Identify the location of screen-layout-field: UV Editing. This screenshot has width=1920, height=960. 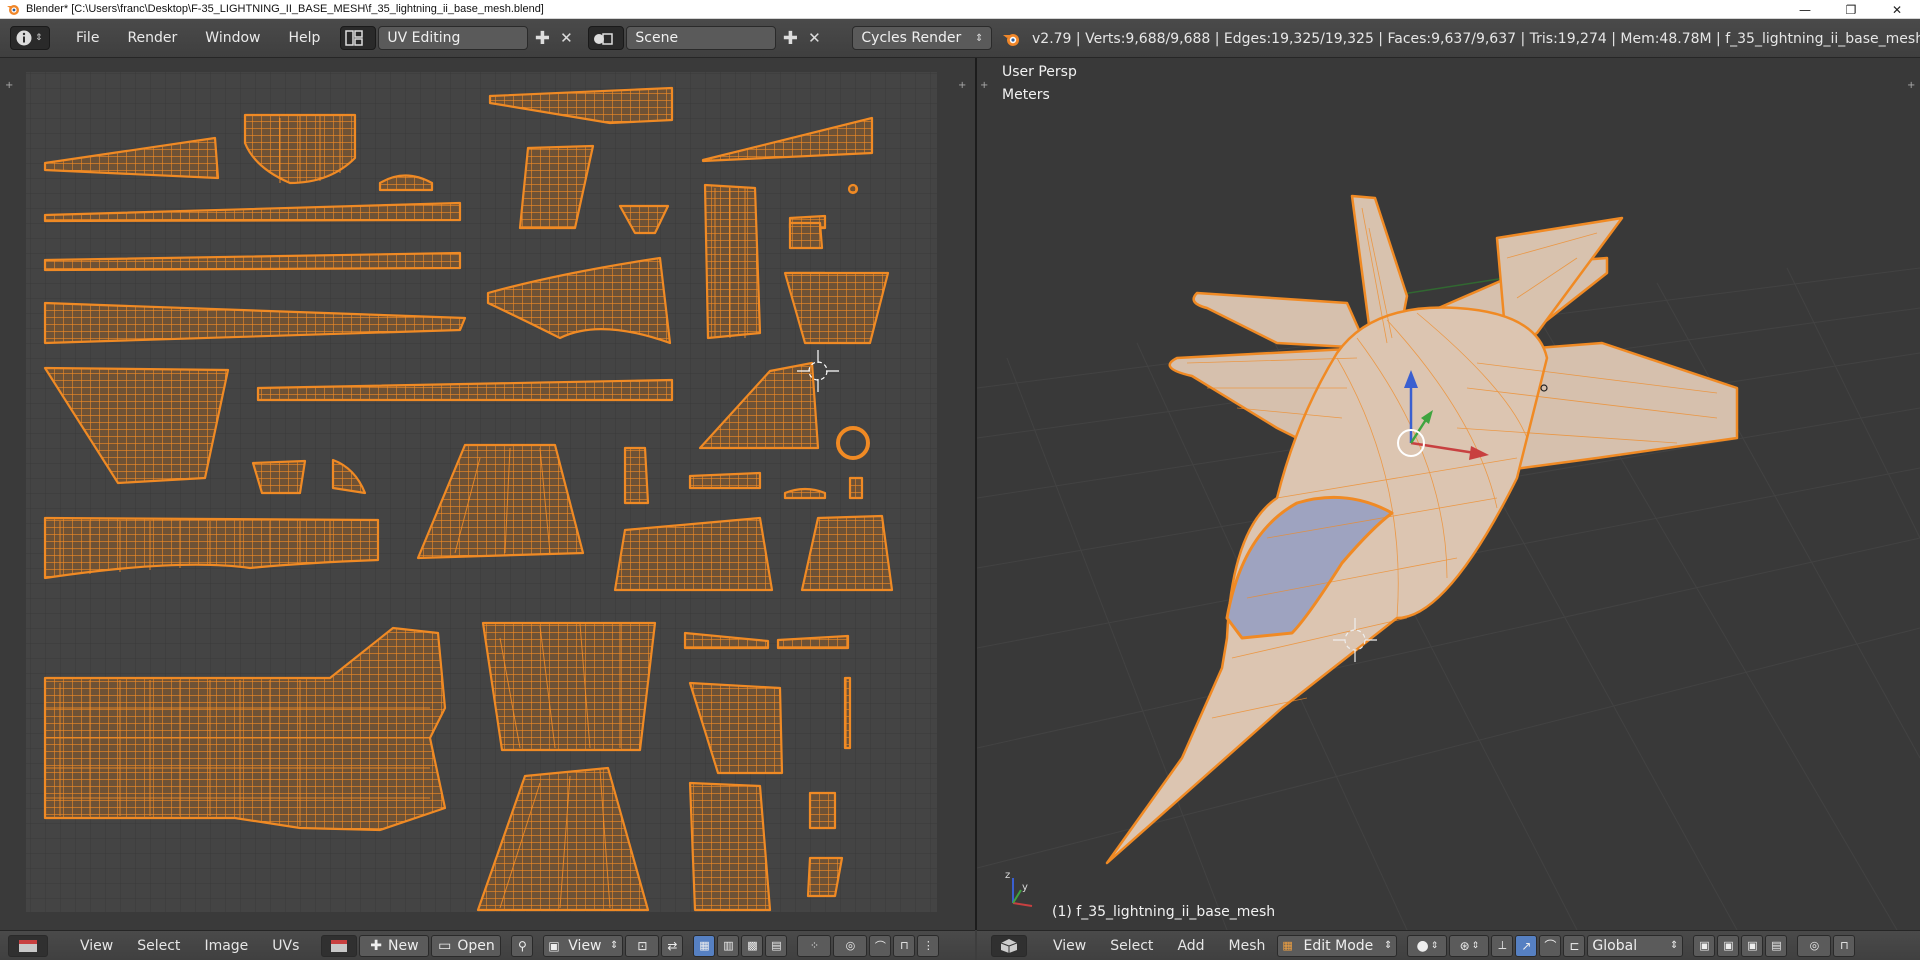
(453, 38).